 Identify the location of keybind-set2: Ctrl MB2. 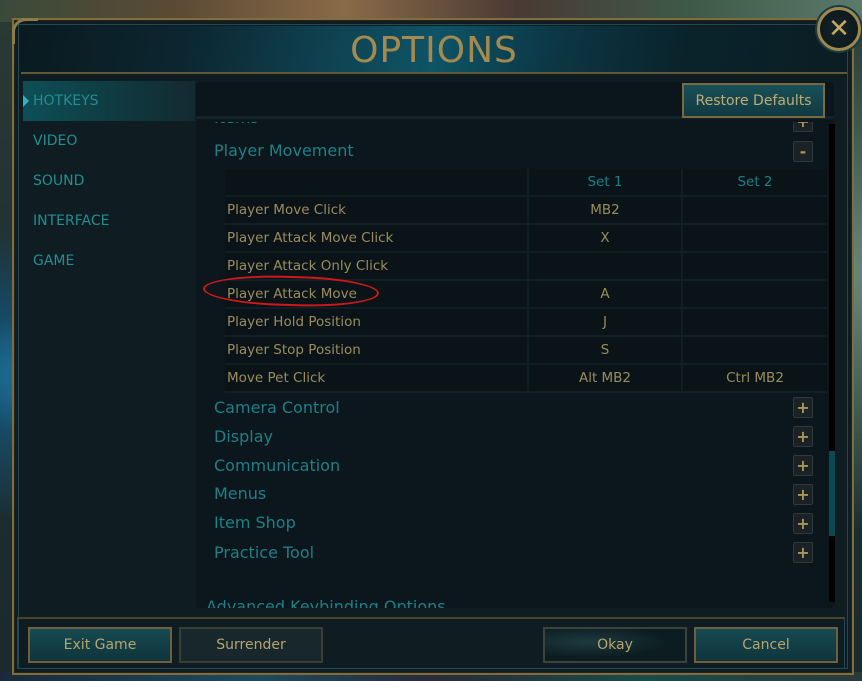
(755, 379).